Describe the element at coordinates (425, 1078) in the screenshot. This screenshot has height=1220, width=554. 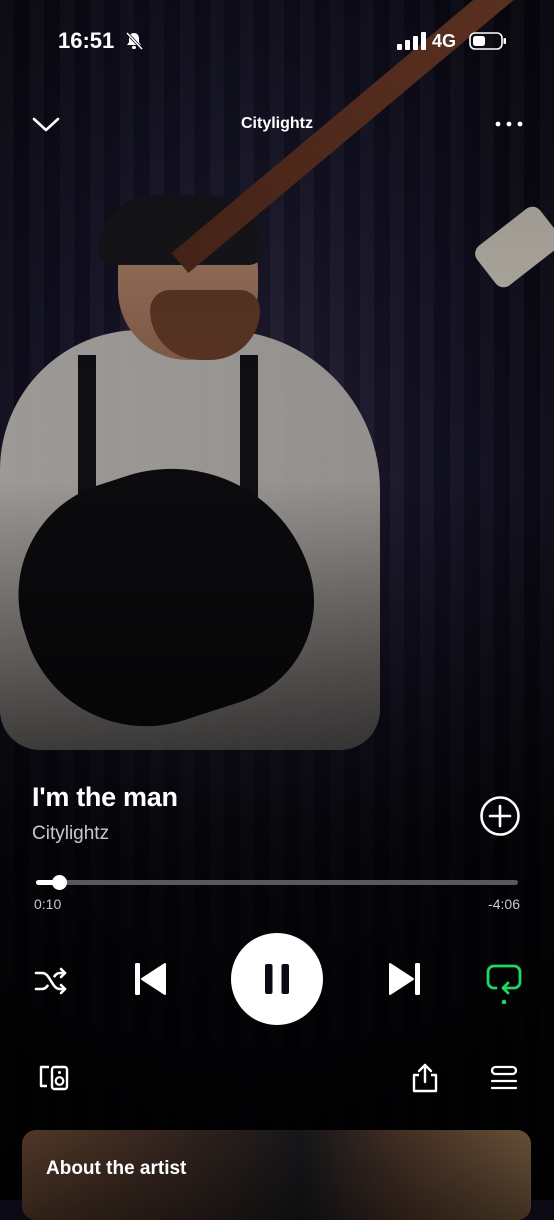
I see `share-icon` at that location.